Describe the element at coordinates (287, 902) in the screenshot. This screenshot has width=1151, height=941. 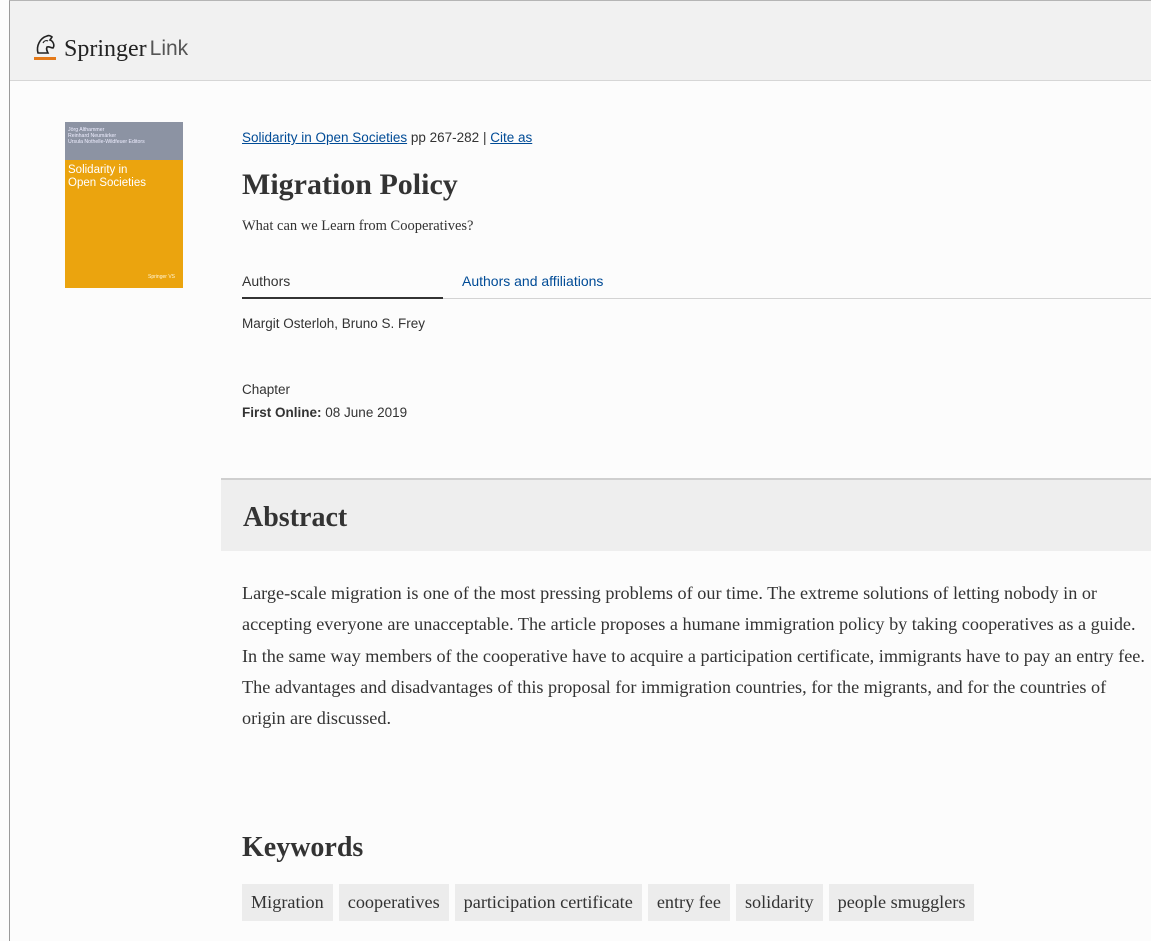
I see `keyword-tag: Migration` at that location.